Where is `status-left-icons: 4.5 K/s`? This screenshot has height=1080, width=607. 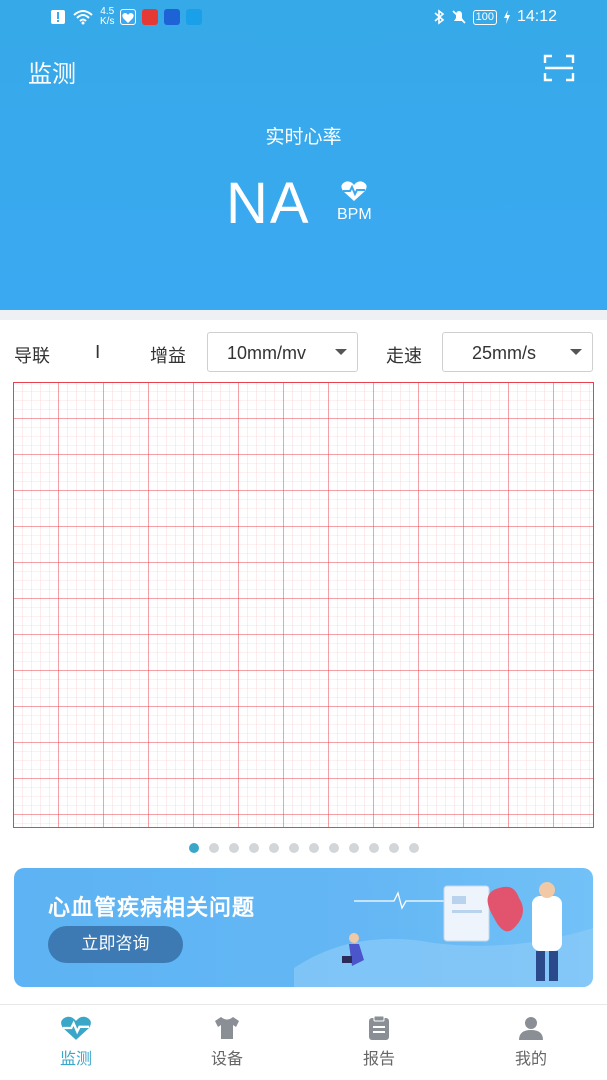 status-left-icons: 4.5 K/s is located at coordinates (126, 17).